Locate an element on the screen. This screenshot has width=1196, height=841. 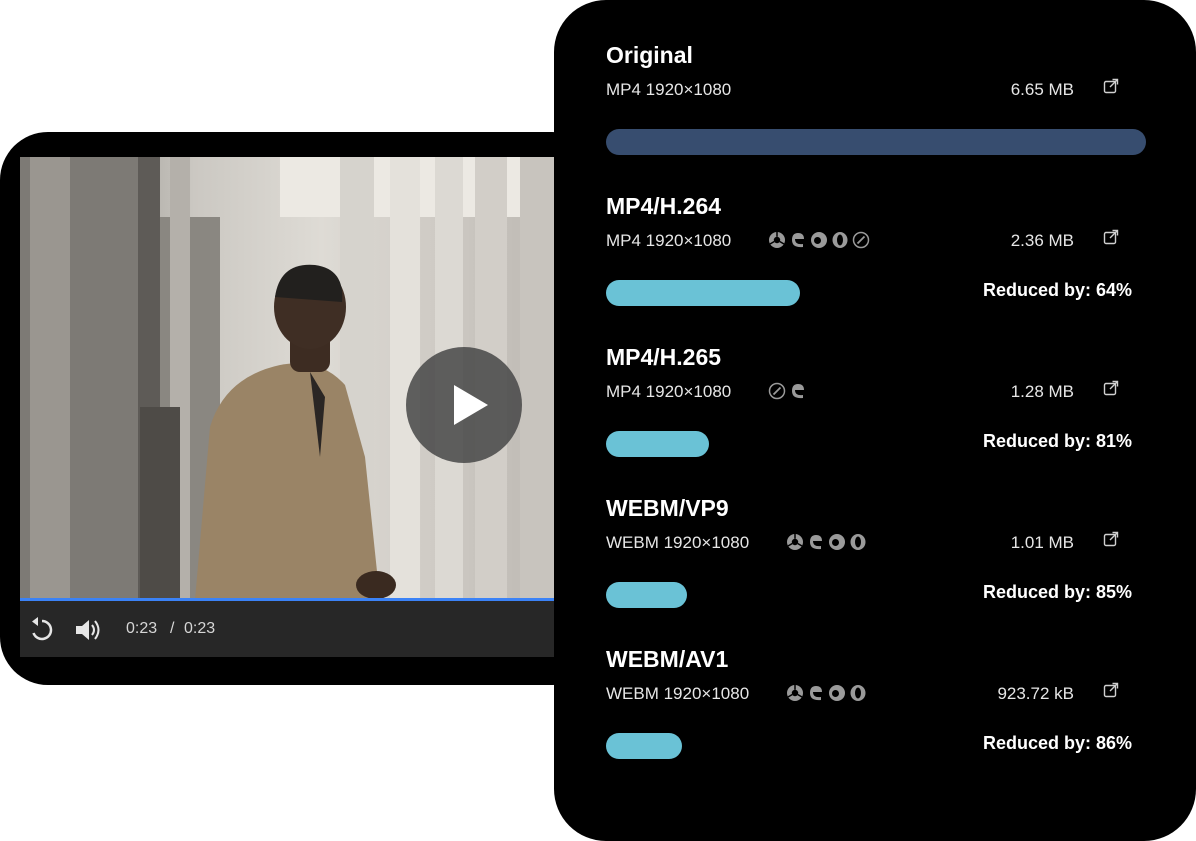
format-title: WEBM/AV1 is located at coordinates (667, 659).